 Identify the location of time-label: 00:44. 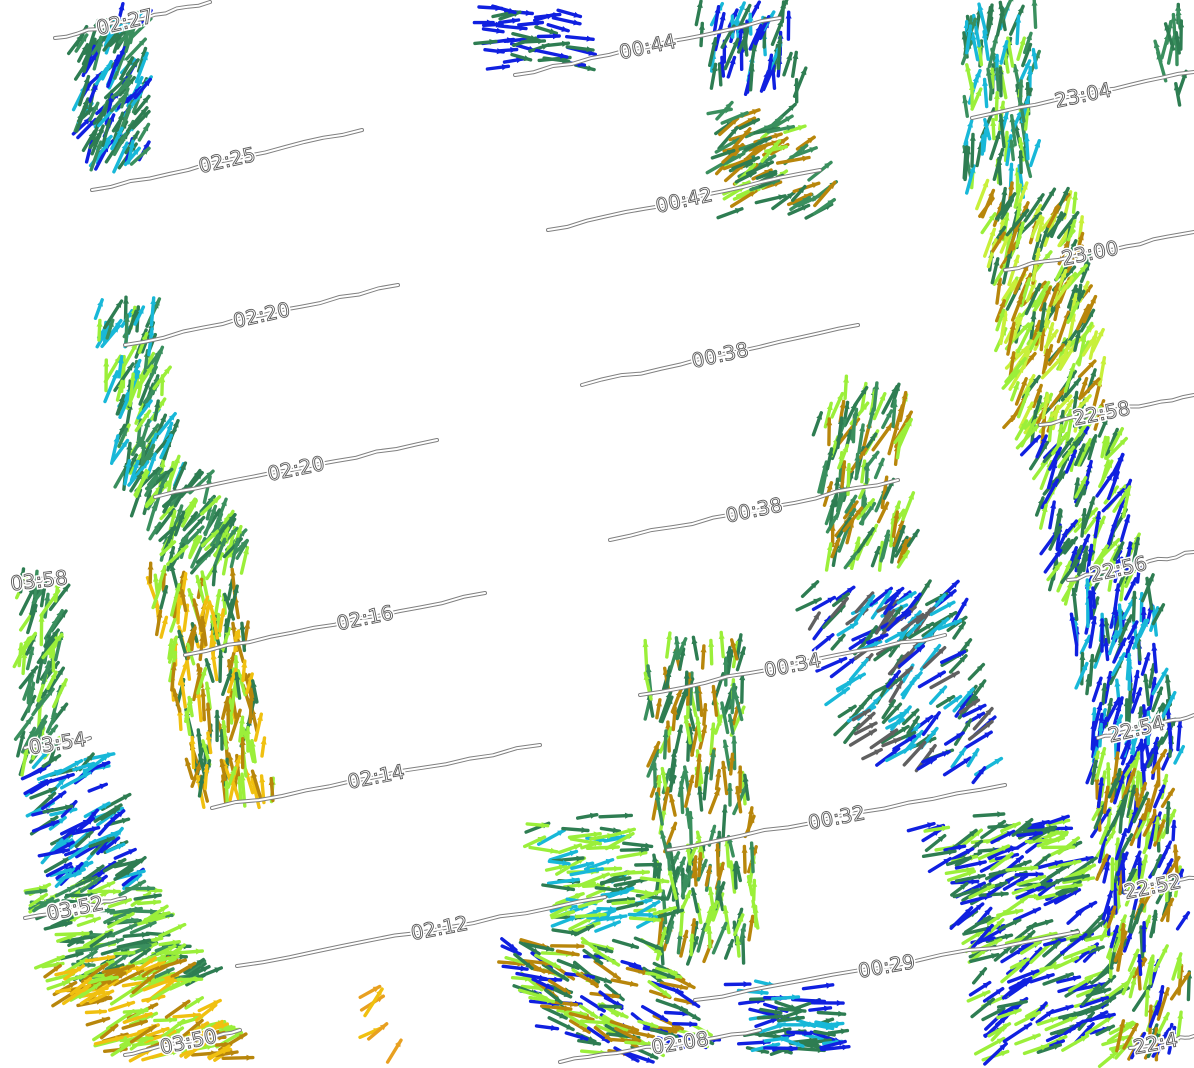
(647, 47).